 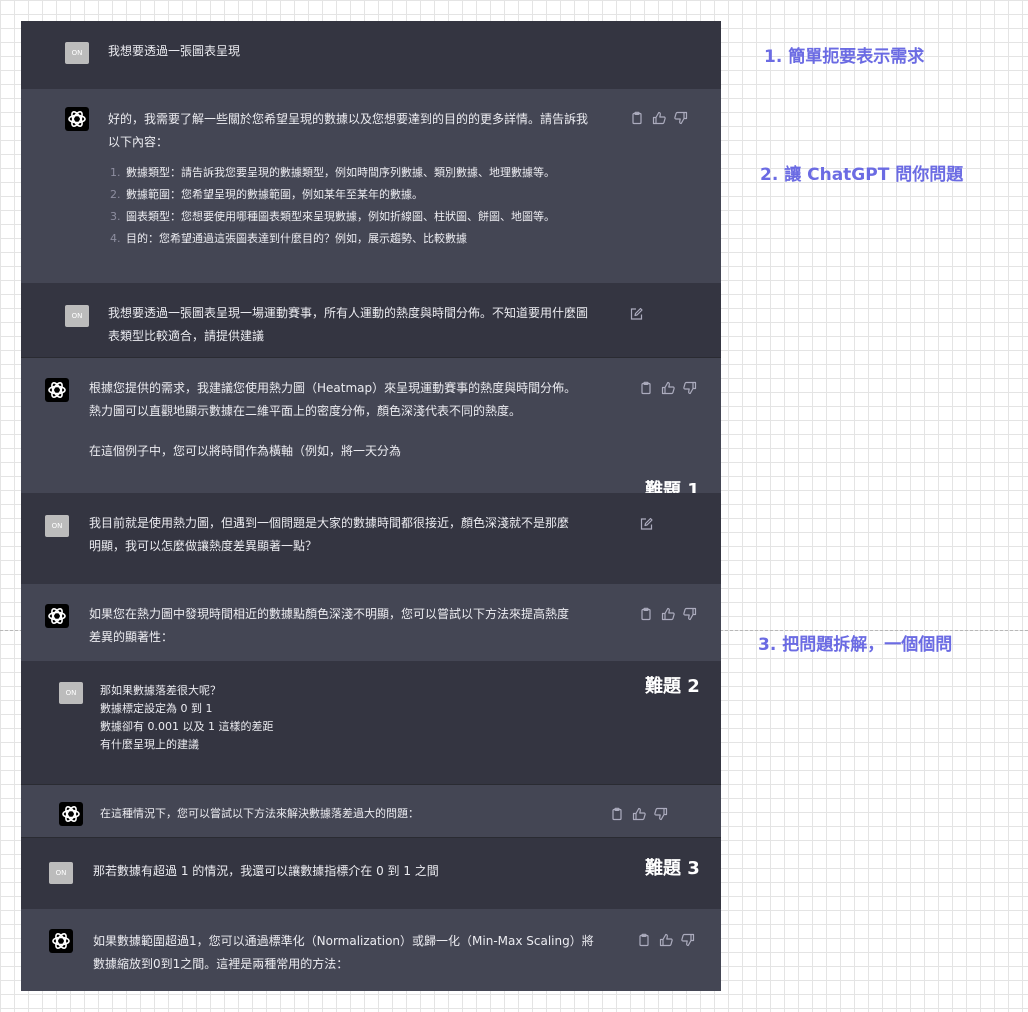 What do you see at coordinates (305, 411) in the screenshot?
I see `message-text: 熱力圖可以直觀地顯示數據在二維平面上的密度分佈，顏色深淺代表不同的熱度。` at bounding box center [305, 411].